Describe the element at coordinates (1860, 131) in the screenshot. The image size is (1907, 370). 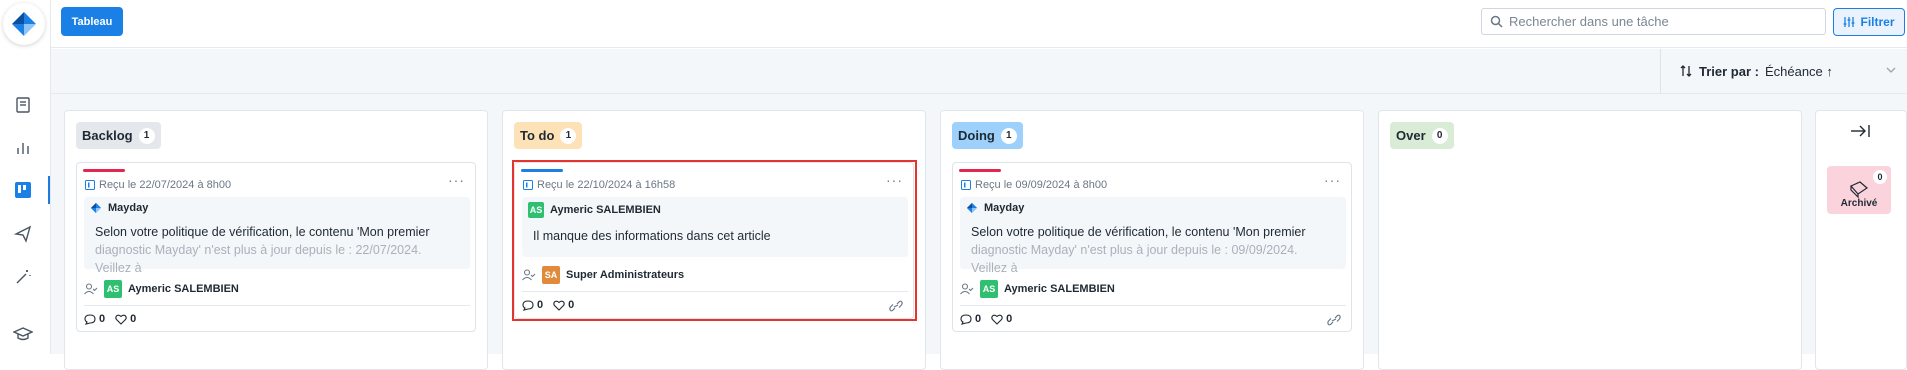
I see `collapse-arrow-icon` at that location.